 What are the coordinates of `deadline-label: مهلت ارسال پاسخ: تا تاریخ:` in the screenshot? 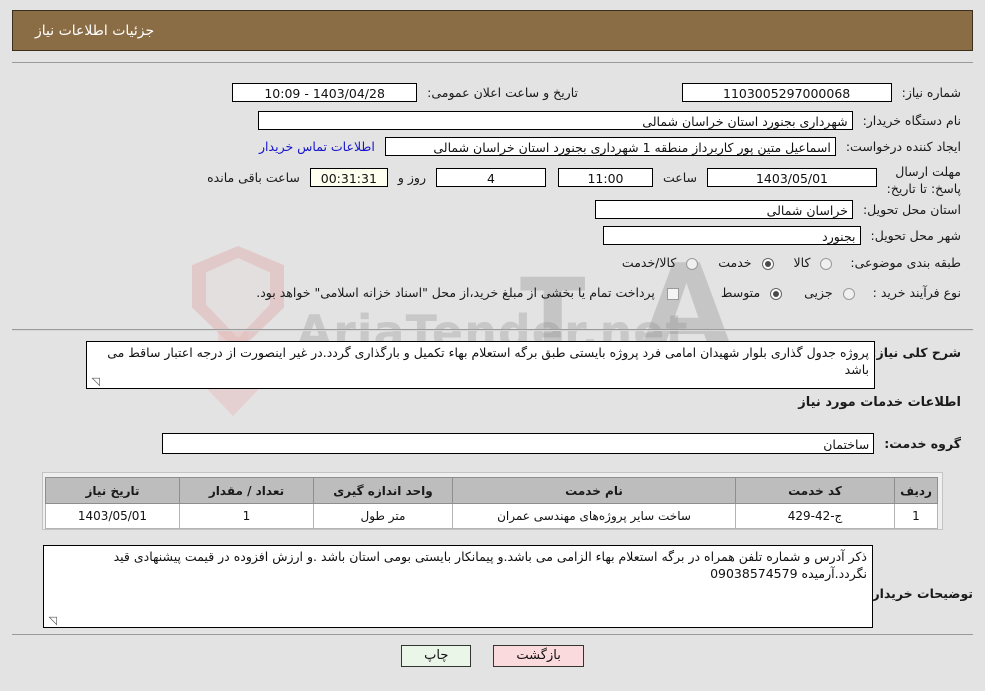 It's located at (923, 180).